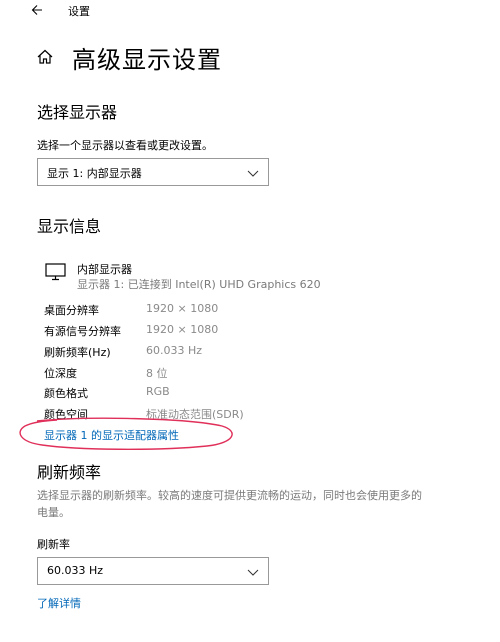 This screenshot has height=642, width=500. What do you see at coordinates (77, 112) in the screenshot?
I see `select-display-heading: 选择显示器` at bounding box center [77, 112].